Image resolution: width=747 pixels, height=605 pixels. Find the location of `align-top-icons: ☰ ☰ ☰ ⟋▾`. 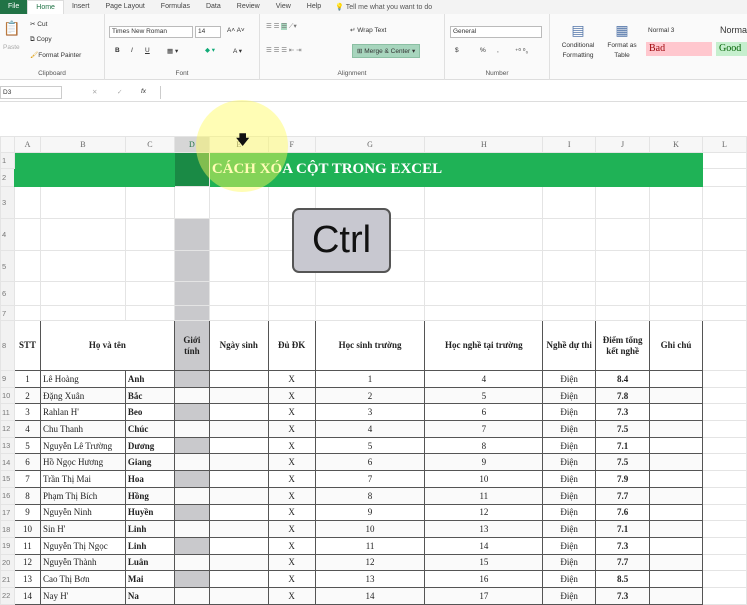

align-top-icons: ☰ ☰ ☰ ⟋▾ is located at coordinates (281, 26).